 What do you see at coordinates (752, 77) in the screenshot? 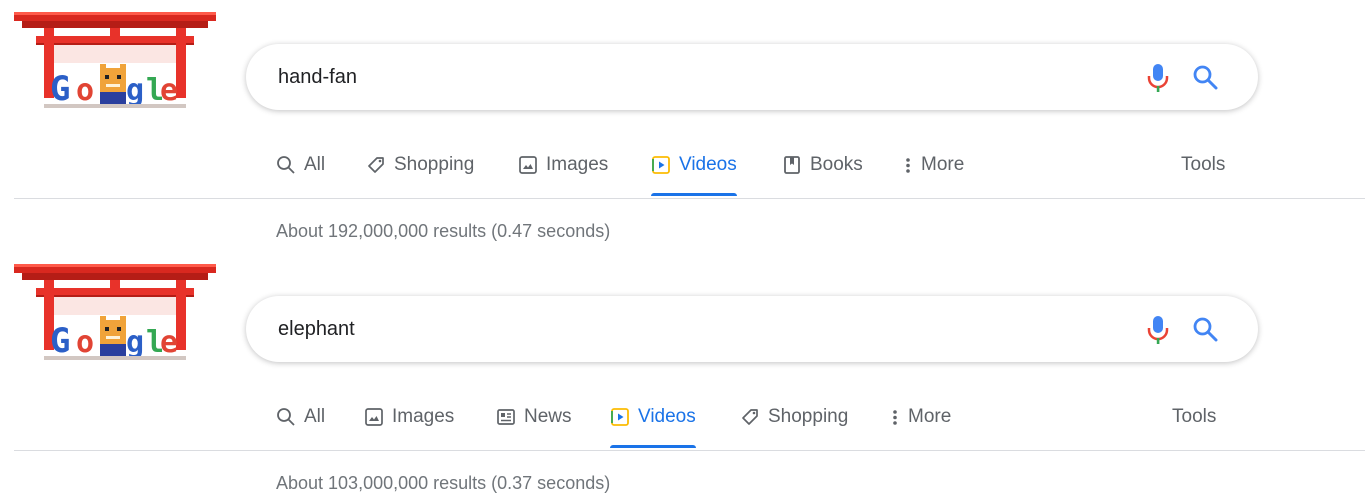
I see `search-box: hand-fan` at bounding box center [752, 77].